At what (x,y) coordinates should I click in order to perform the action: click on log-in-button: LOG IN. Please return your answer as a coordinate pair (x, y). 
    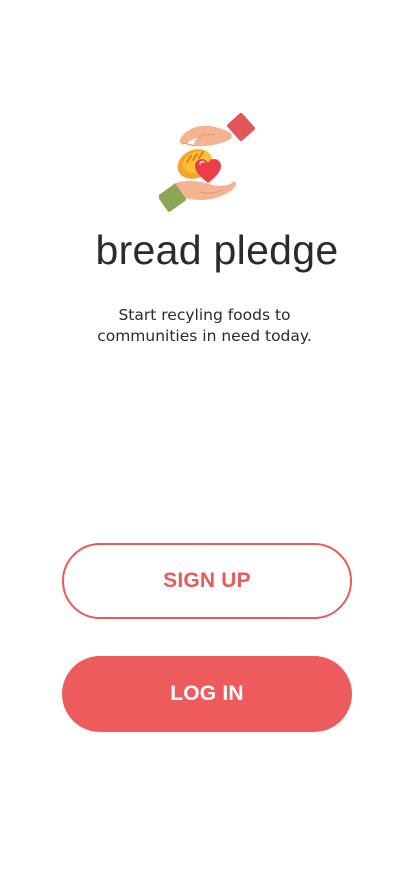
    Looking at the image, I should click on (207, 694).